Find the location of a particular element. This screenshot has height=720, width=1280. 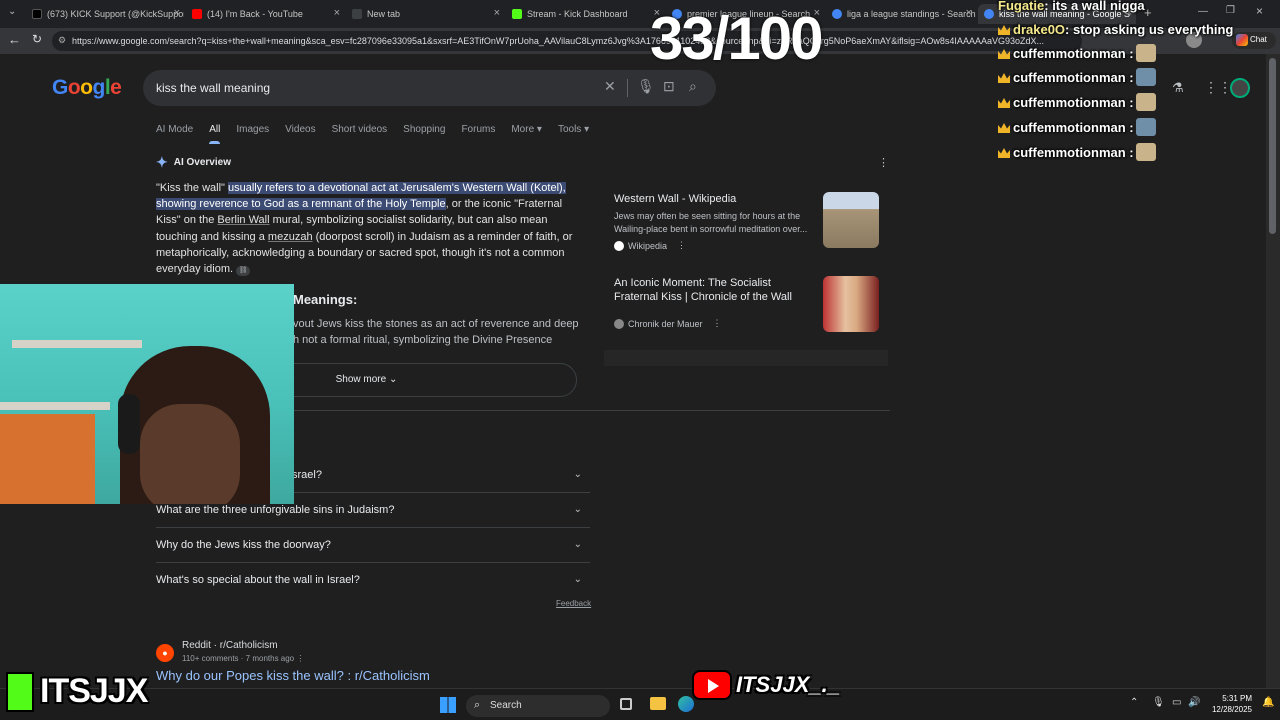

progress-counter: 33/100 is located at coordinates (737, 38).